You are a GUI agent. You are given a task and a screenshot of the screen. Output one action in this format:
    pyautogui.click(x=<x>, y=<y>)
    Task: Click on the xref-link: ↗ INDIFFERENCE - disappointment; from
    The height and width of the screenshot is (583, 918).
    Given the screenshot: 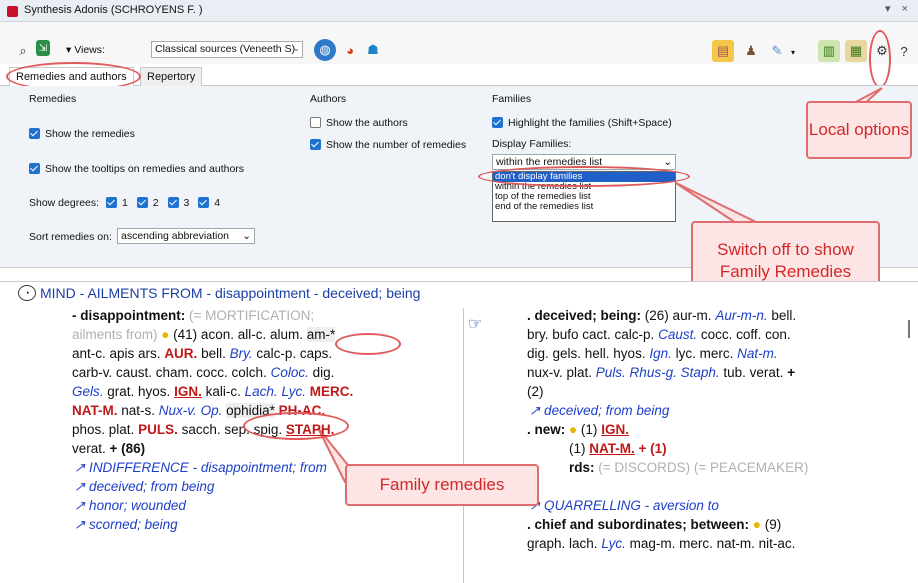 What is the action you would take?
    pyautogui.click(x=212, y=467)
    